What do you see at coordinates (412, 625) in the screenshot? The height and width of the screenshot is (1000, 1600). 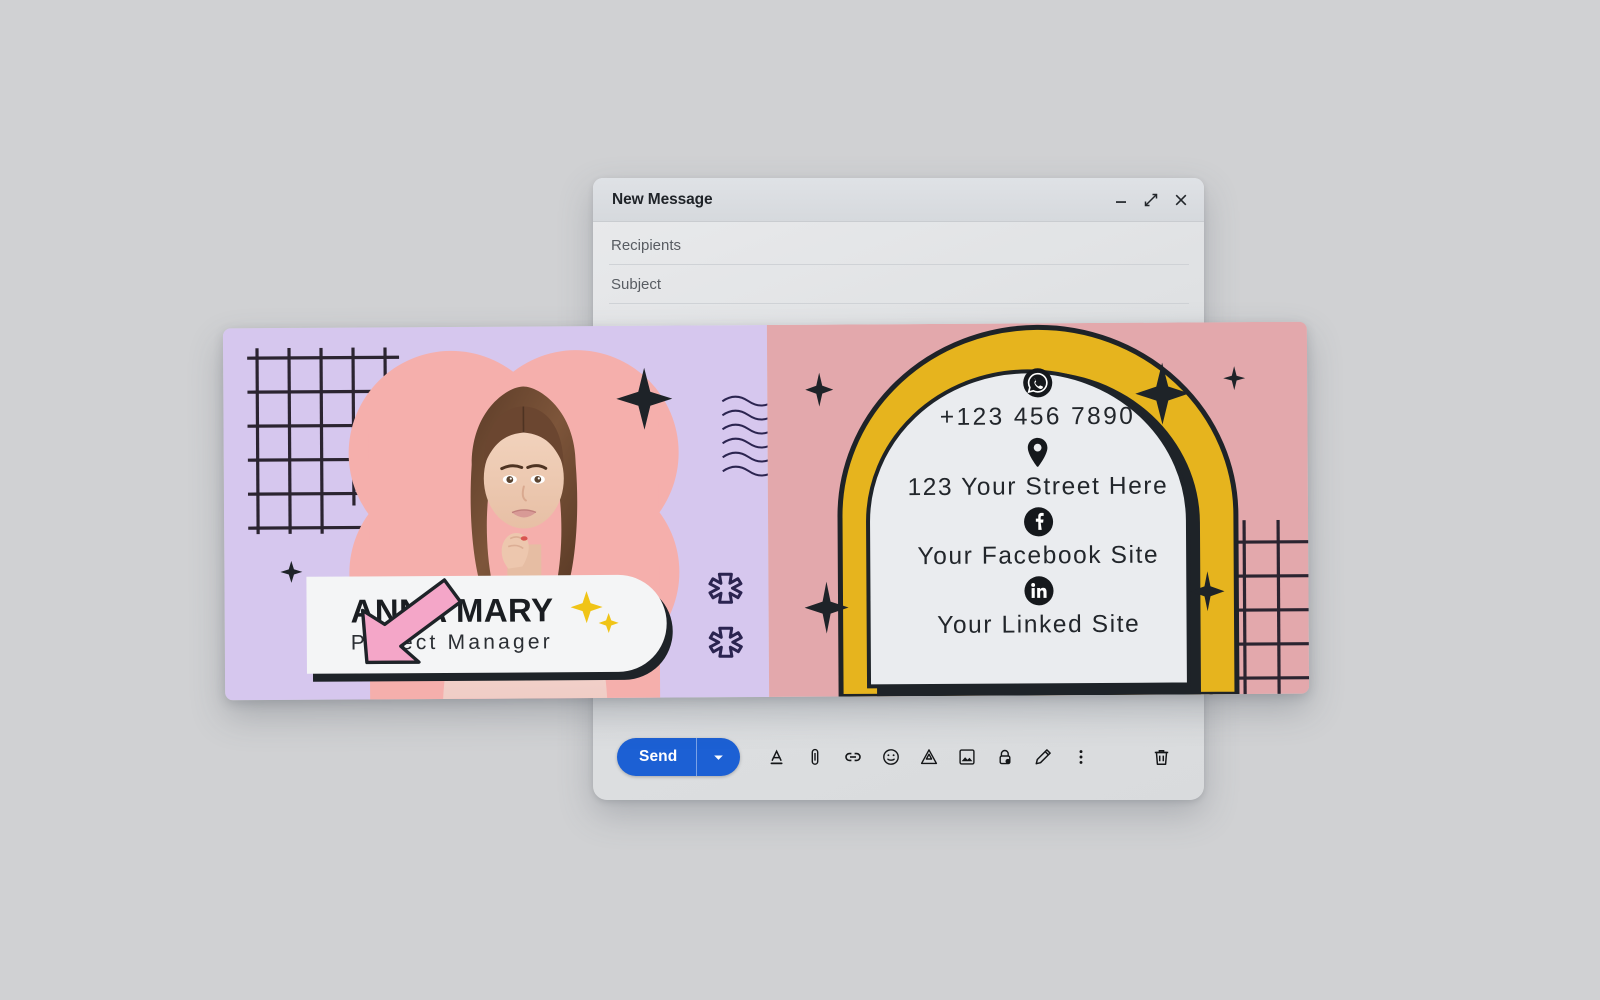 I see `pink-arrow-decoration` at bounding box center [412, 625].